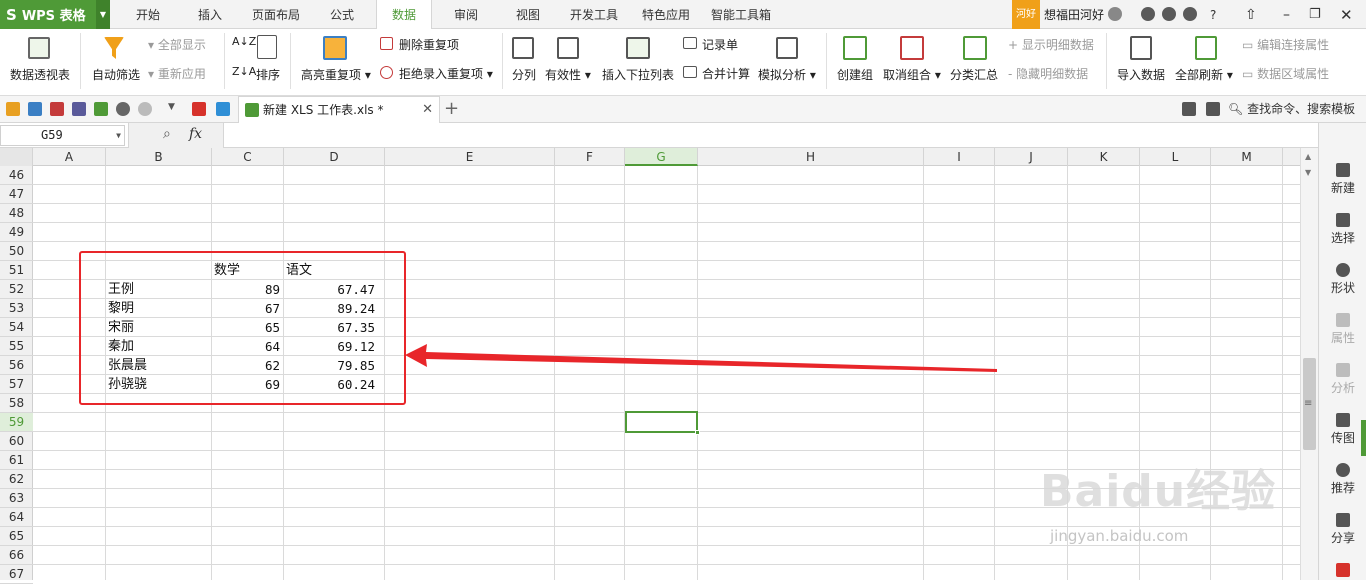 The width and height of the screenshot is (1366, 584). I want to click on column-header-selected: G, so click(661, 157).